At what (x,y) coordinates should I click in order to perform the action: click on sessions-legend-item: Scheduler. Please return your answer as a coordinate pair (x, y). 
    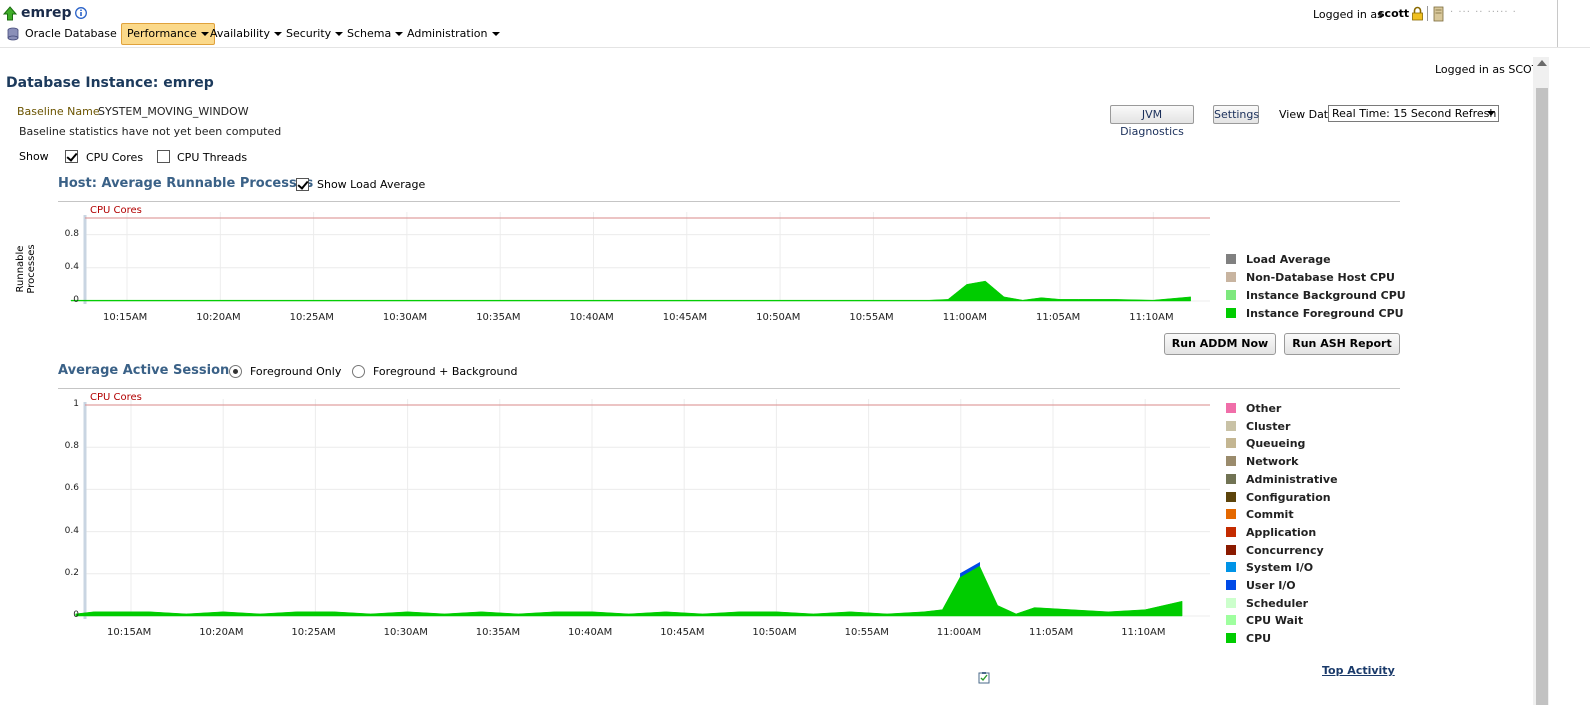
    Looking at the image, I should click on (1267, 604).